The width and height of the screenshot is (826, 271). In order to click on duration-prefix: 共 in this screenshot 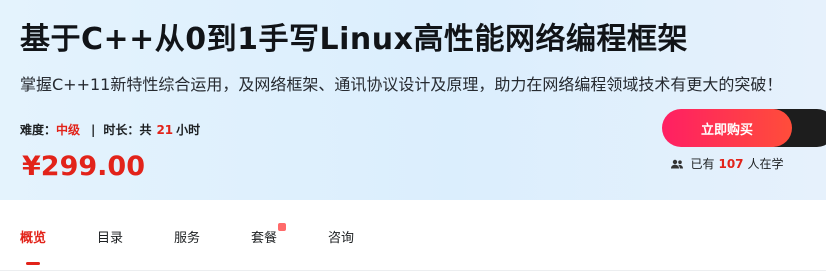, I will do `click(145, 130)`.